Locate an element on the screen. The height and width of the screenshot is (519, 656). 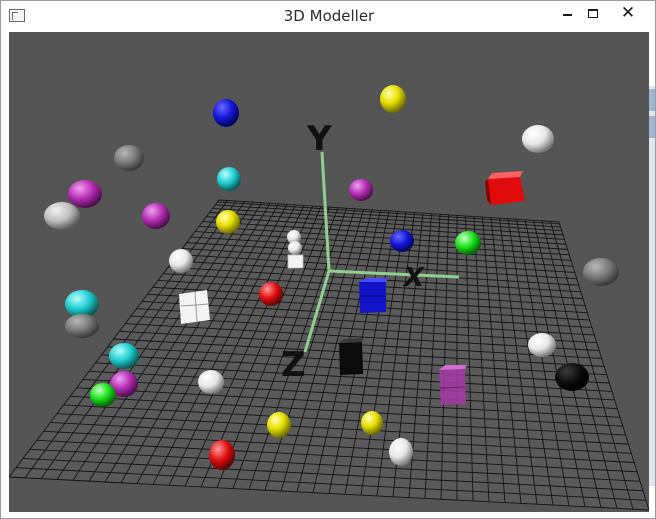
sphere-black is located at coordinates (572, 377).